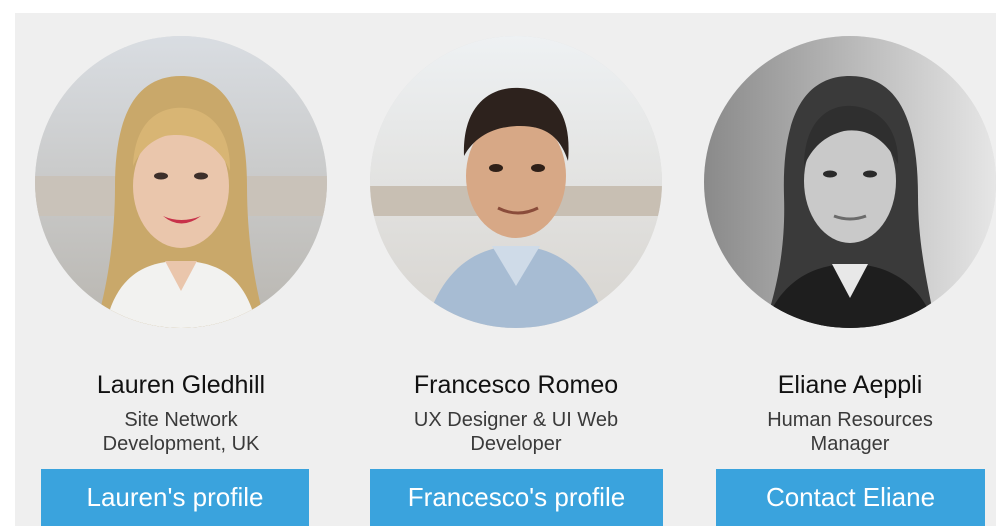 This screenshot has width=996, height=526. What do you see at coordinates (840, 432) in the screenshot?
I see `member-role: Human Resources Manager` at bounding box center [840, 432].